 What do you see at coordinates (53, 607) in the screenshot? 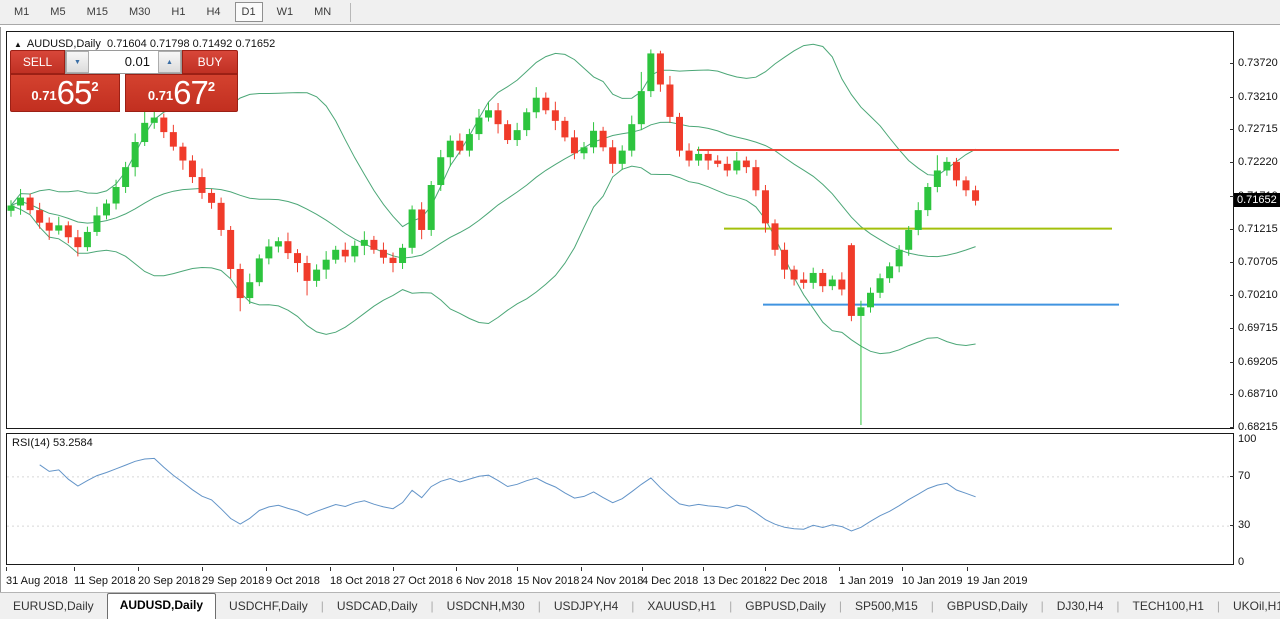
I see `tab-eurusd-daily: EURUSD,Daily` at bounding box center [53, 607].